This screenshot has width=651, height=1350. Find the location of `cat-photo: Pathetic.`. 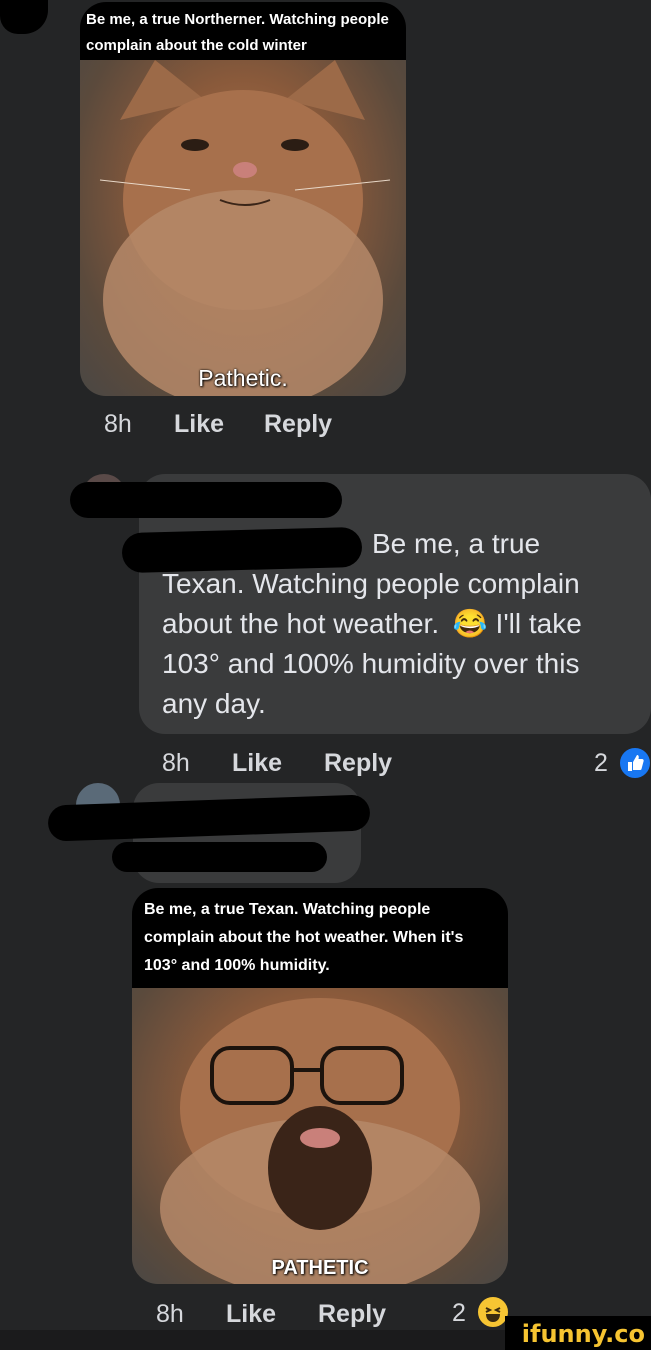

cat-photo: Pathetic. is located at coordinates (243, 228).